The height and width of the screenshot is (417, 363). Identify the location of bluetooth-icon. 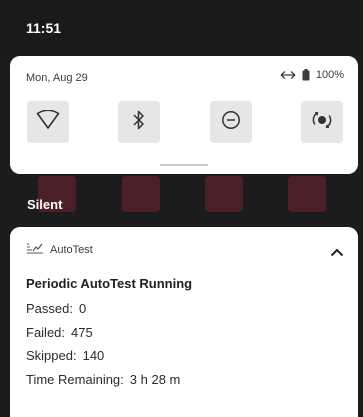
(139, 122).